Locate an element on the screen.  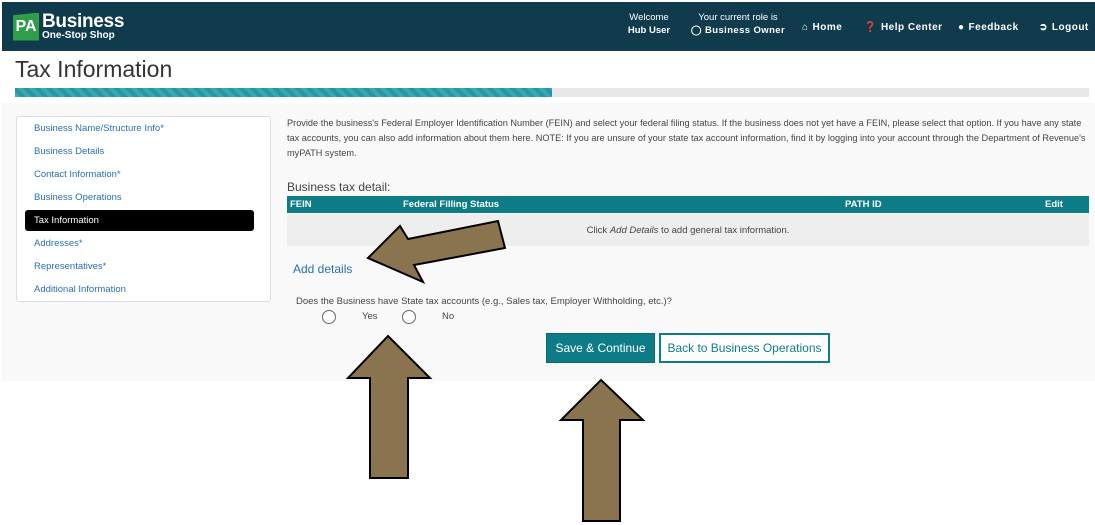
left-pointing-arrow is located at coordinates (436, 252).